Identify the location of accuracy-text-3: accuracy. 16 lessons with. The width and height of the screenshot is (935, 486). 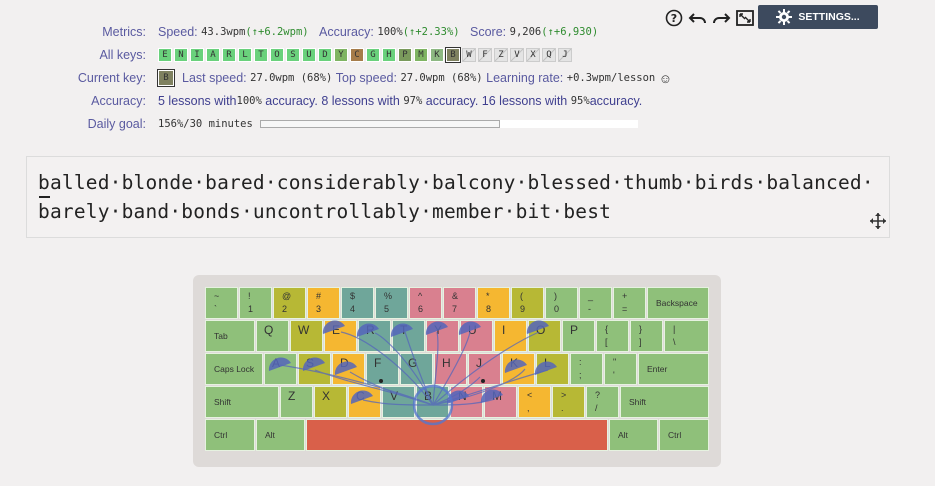
(496, 101).